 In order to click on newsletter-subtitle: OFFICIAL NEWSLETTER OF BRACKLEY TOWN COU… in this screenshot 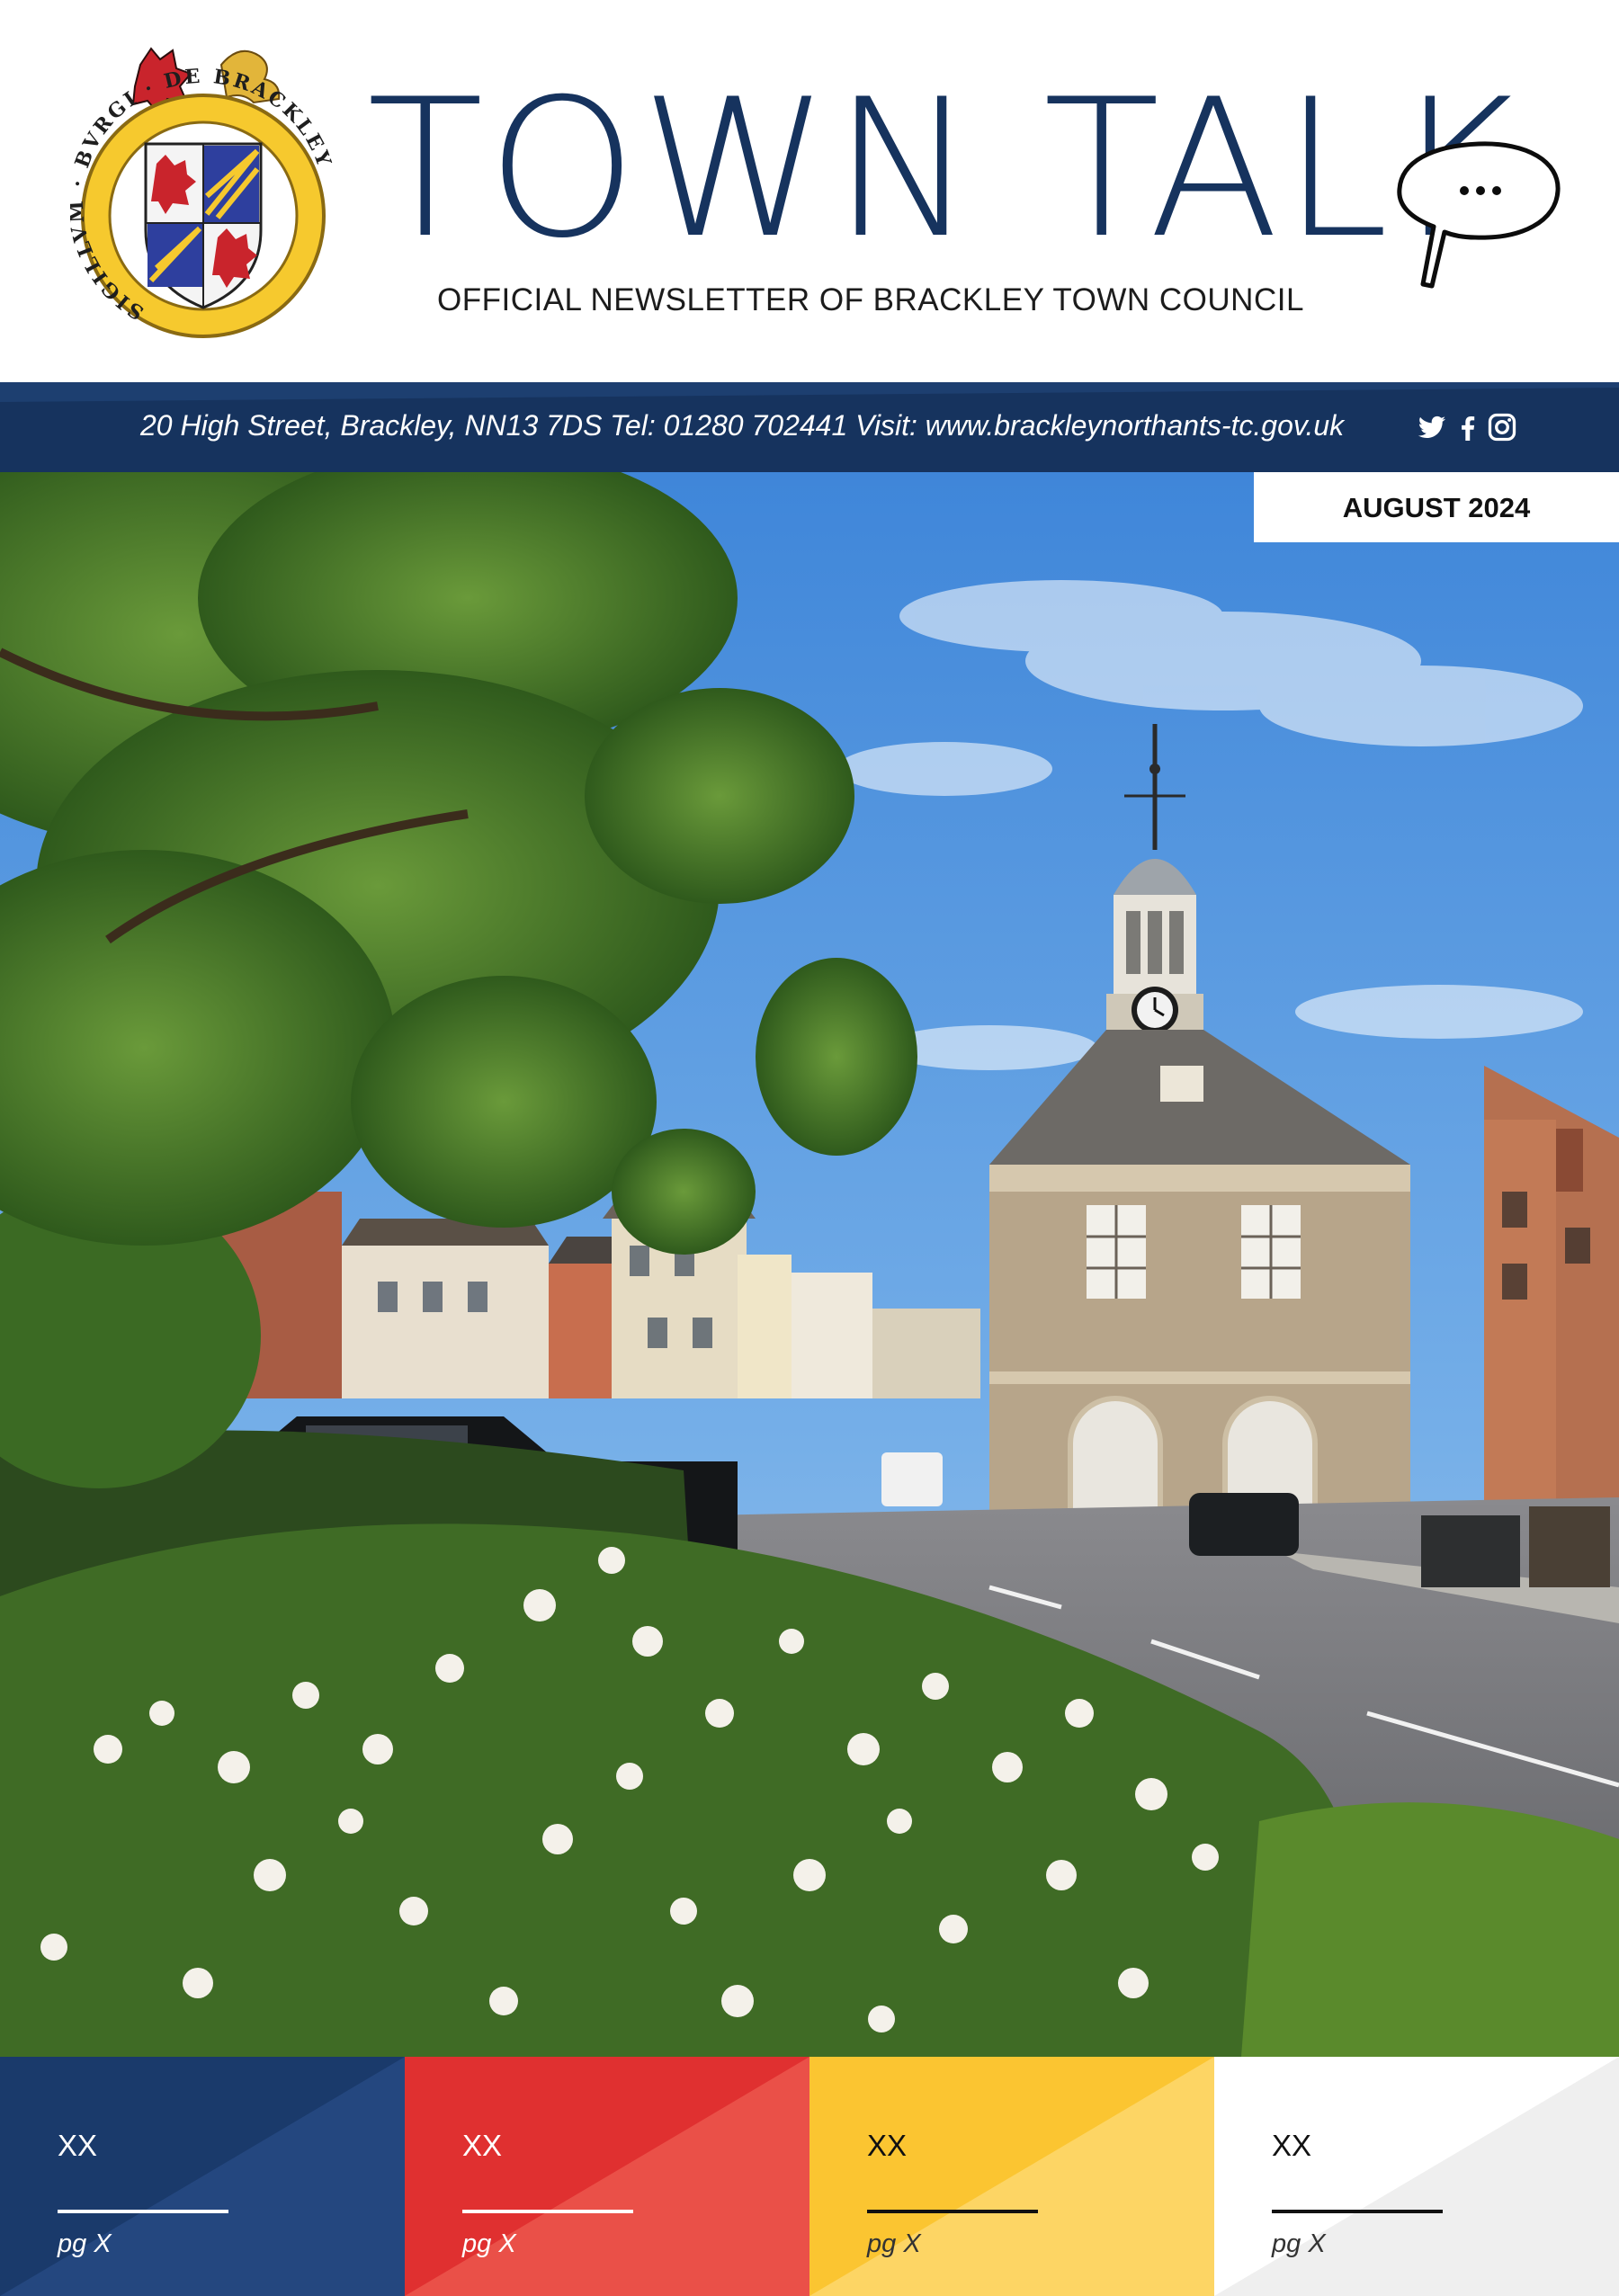, I will do `click(870, 299)`.